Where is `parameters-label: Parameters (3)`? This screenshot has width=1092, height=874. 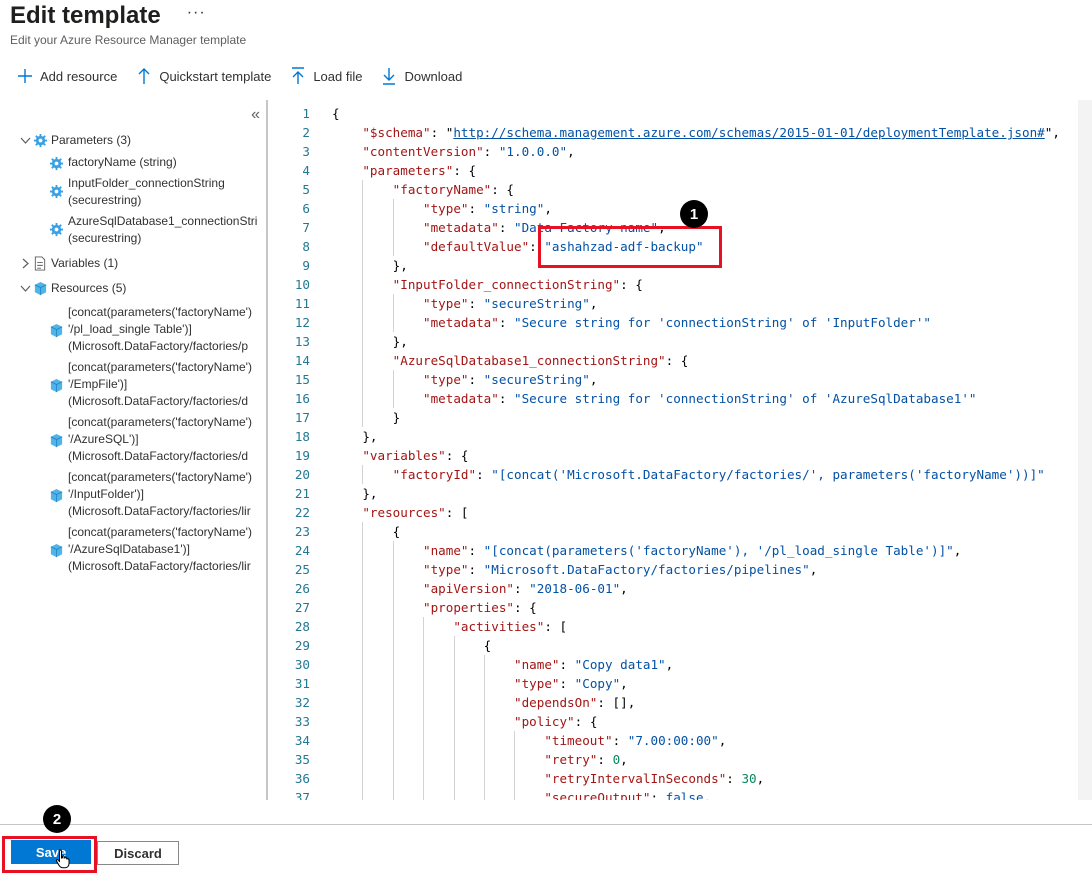 parameters-label: Parameters (3) is located at coordinates (91, 140).